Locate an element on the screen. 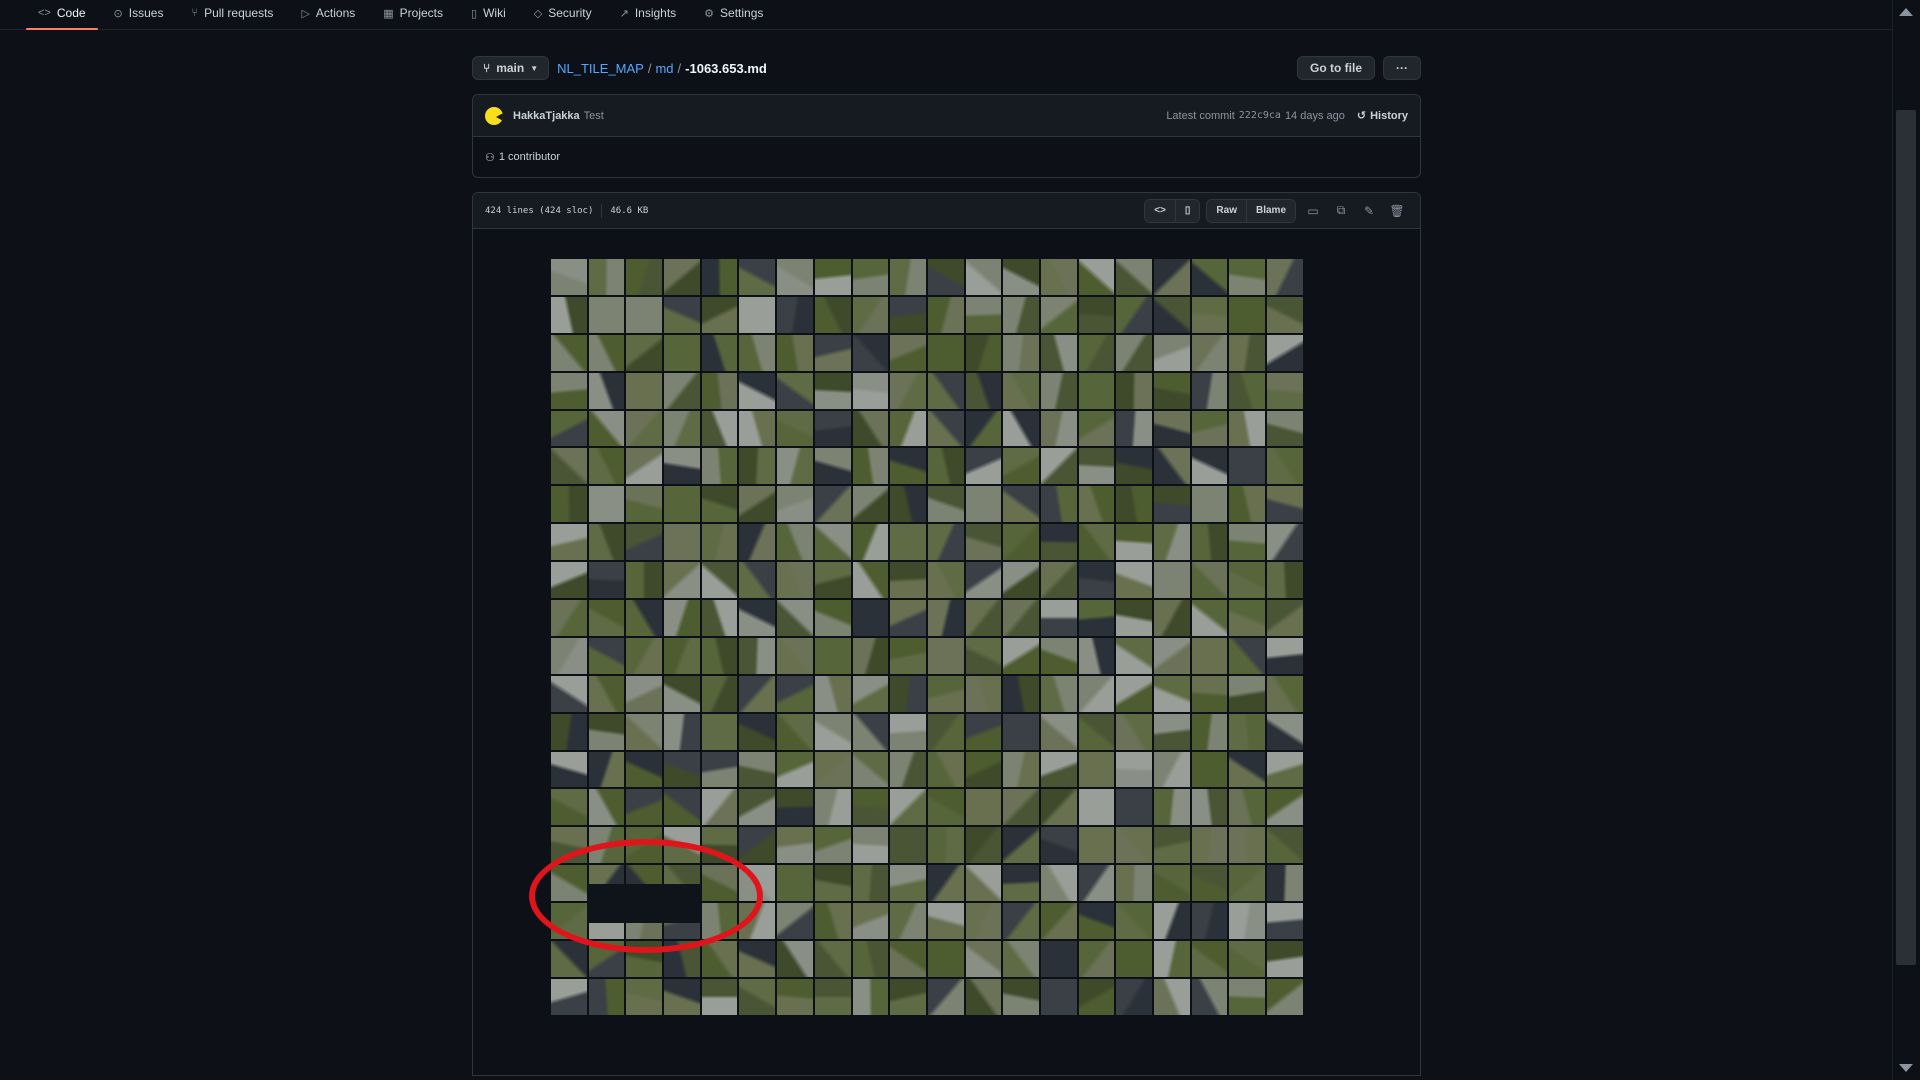  commit-sha: 222c9ca is located at coordinates (1260, 115).